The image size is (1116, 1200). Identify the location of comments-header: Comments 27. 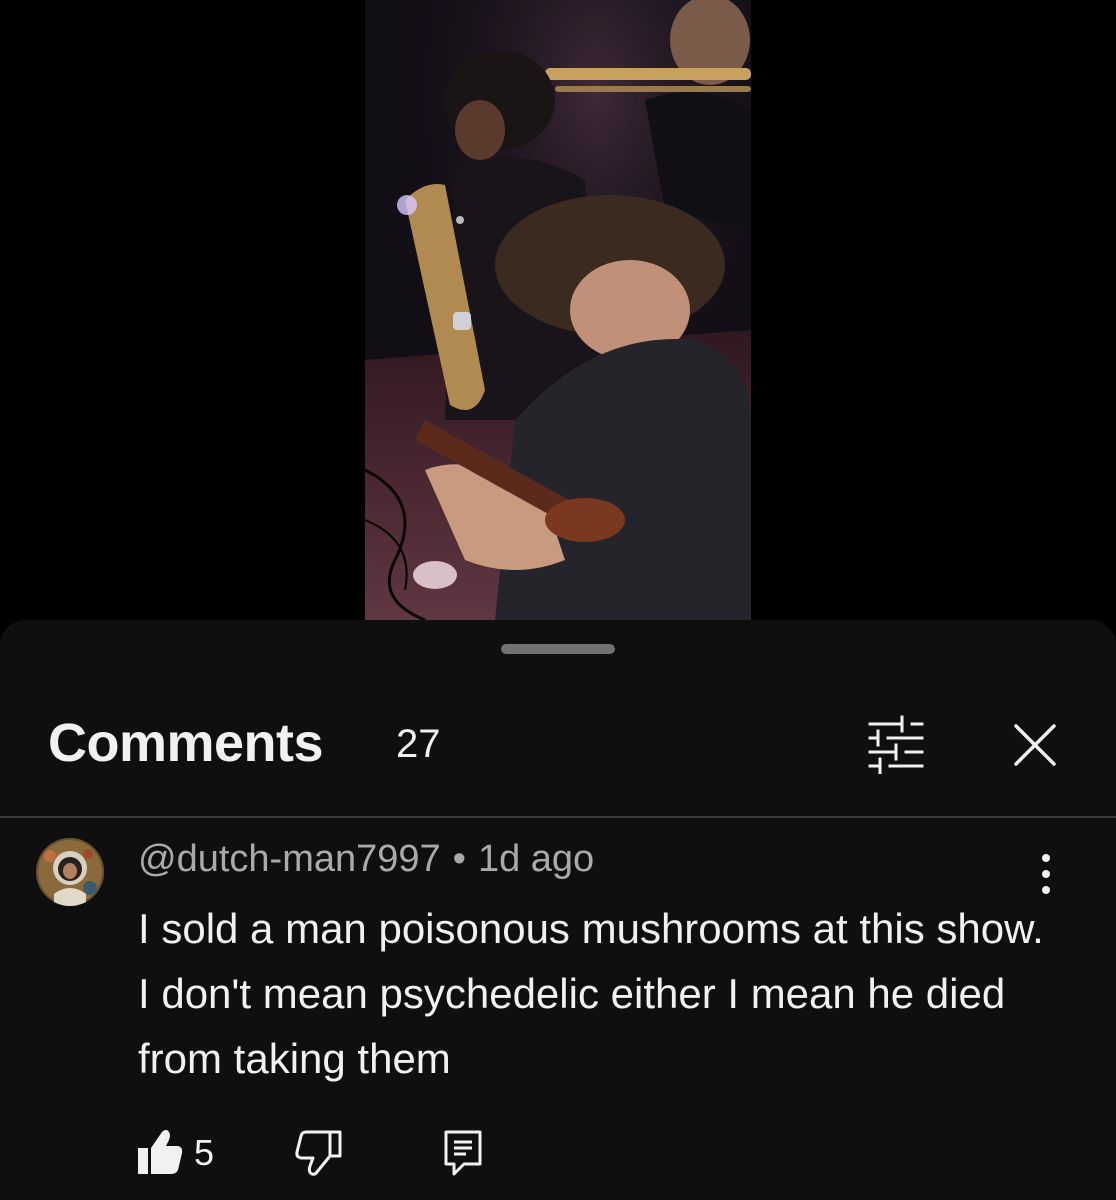
(558, 758).